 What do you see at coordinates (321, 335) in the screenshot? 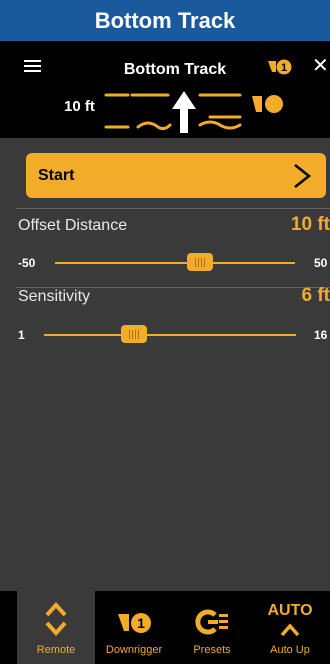
I see `slider-max-label: 16` at bounding box center [321, 335].